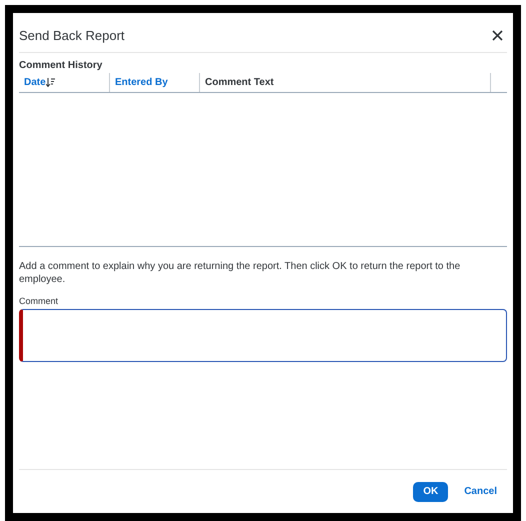 This screenshot has height=521, width=526. What do you see at coordinates (480, 492) in the screenshot?
I see `cancel-button: Cancel` at bounding box center [480, 492].